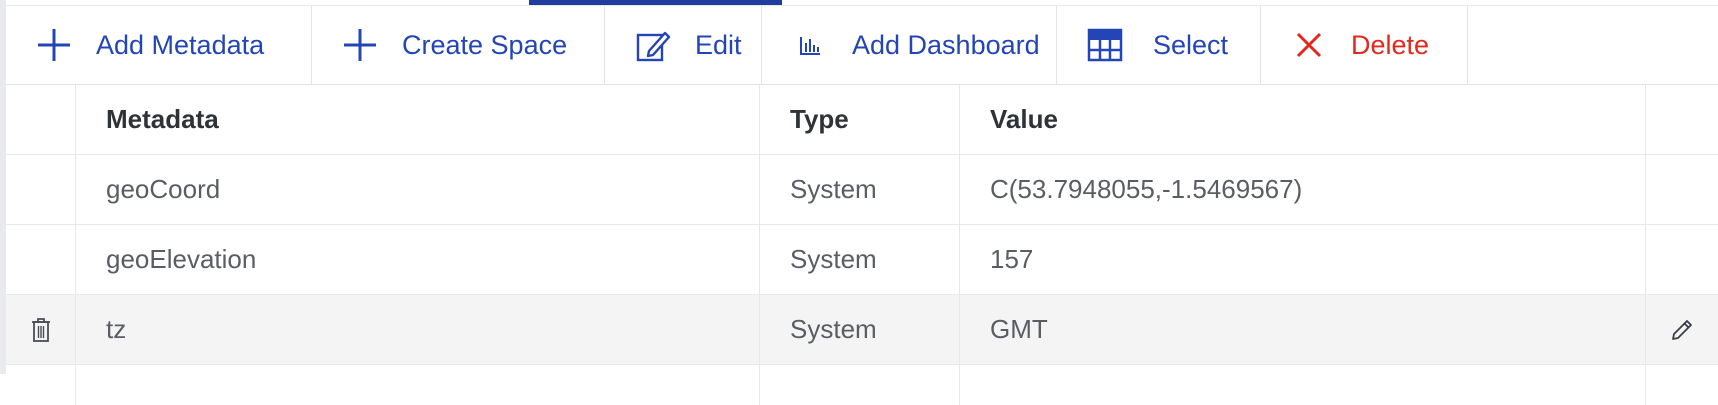 The width and height of the screenshot is (1718, 405). Describe the element at coordinates (1390, 44) in the screenshot. I see `delete-label: Delete` at that location.